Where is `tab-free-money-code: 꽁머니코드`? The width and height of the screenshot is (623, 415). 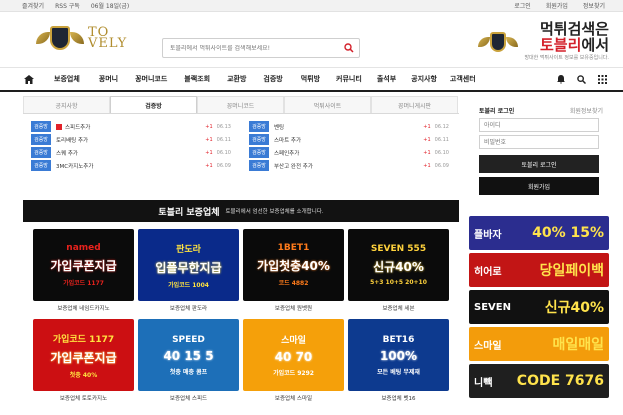
tab-free-money-code: 꽁머니코드 is located at coordinates (240, 104).